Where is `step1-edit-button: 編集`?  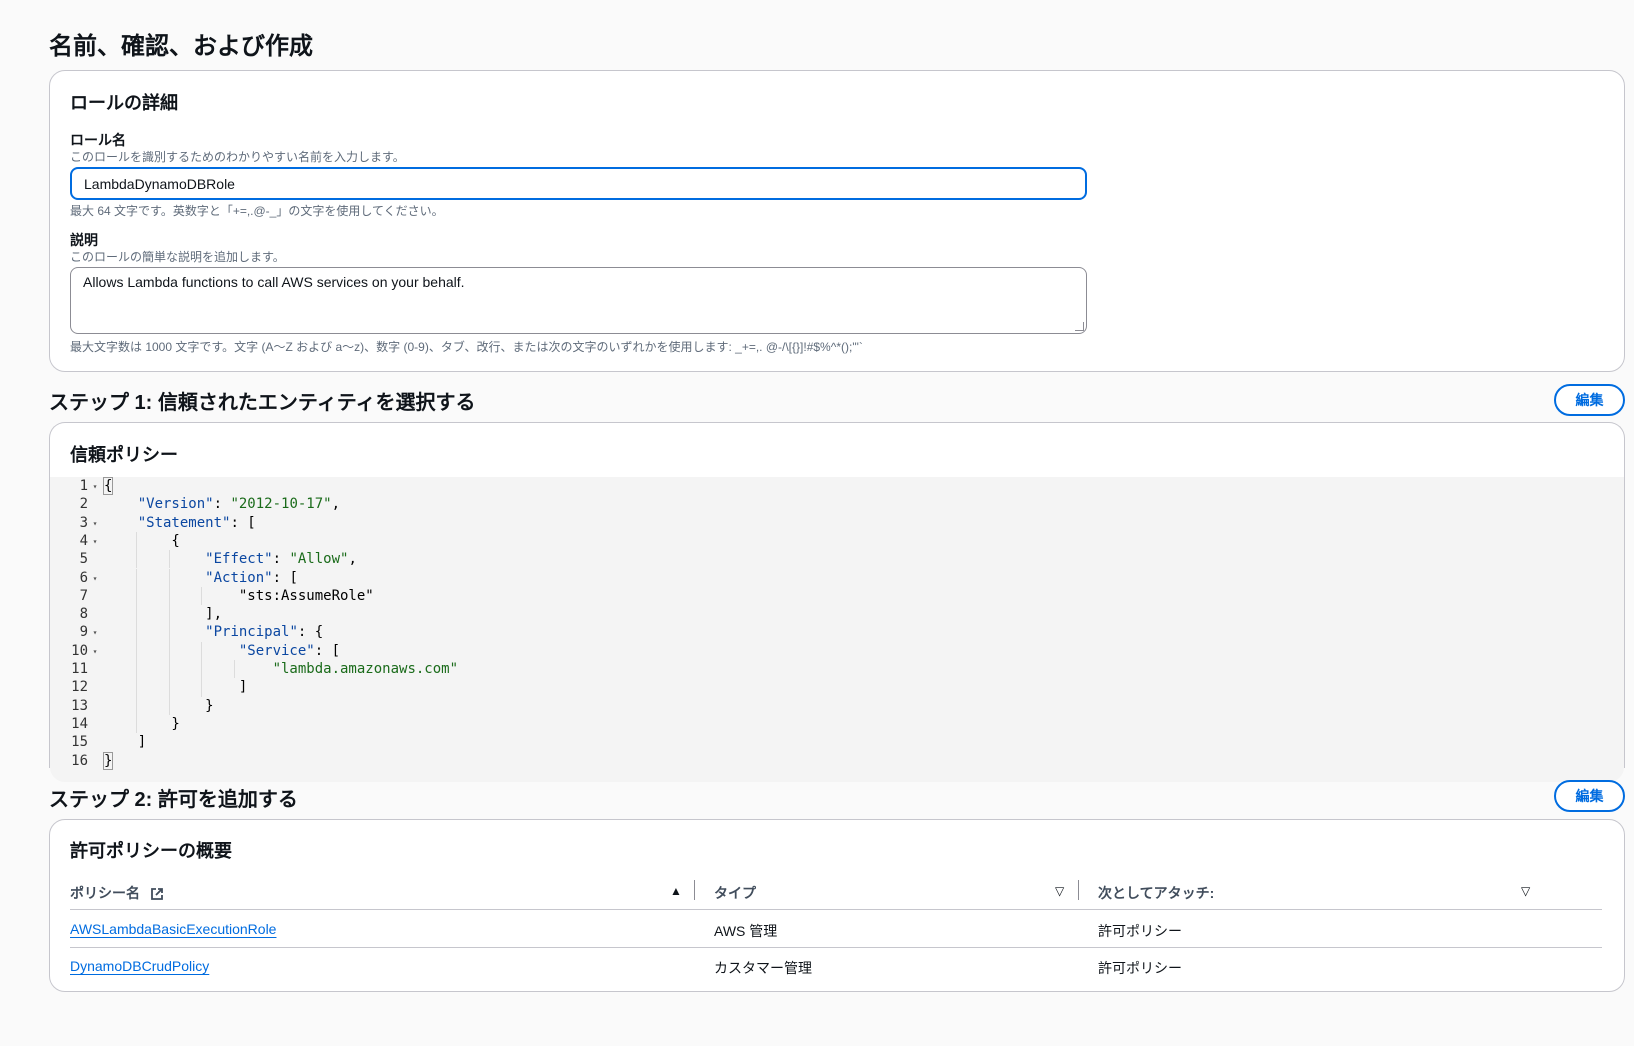
step1-edit-button: 編集 is located at coordinates (1589, 400).